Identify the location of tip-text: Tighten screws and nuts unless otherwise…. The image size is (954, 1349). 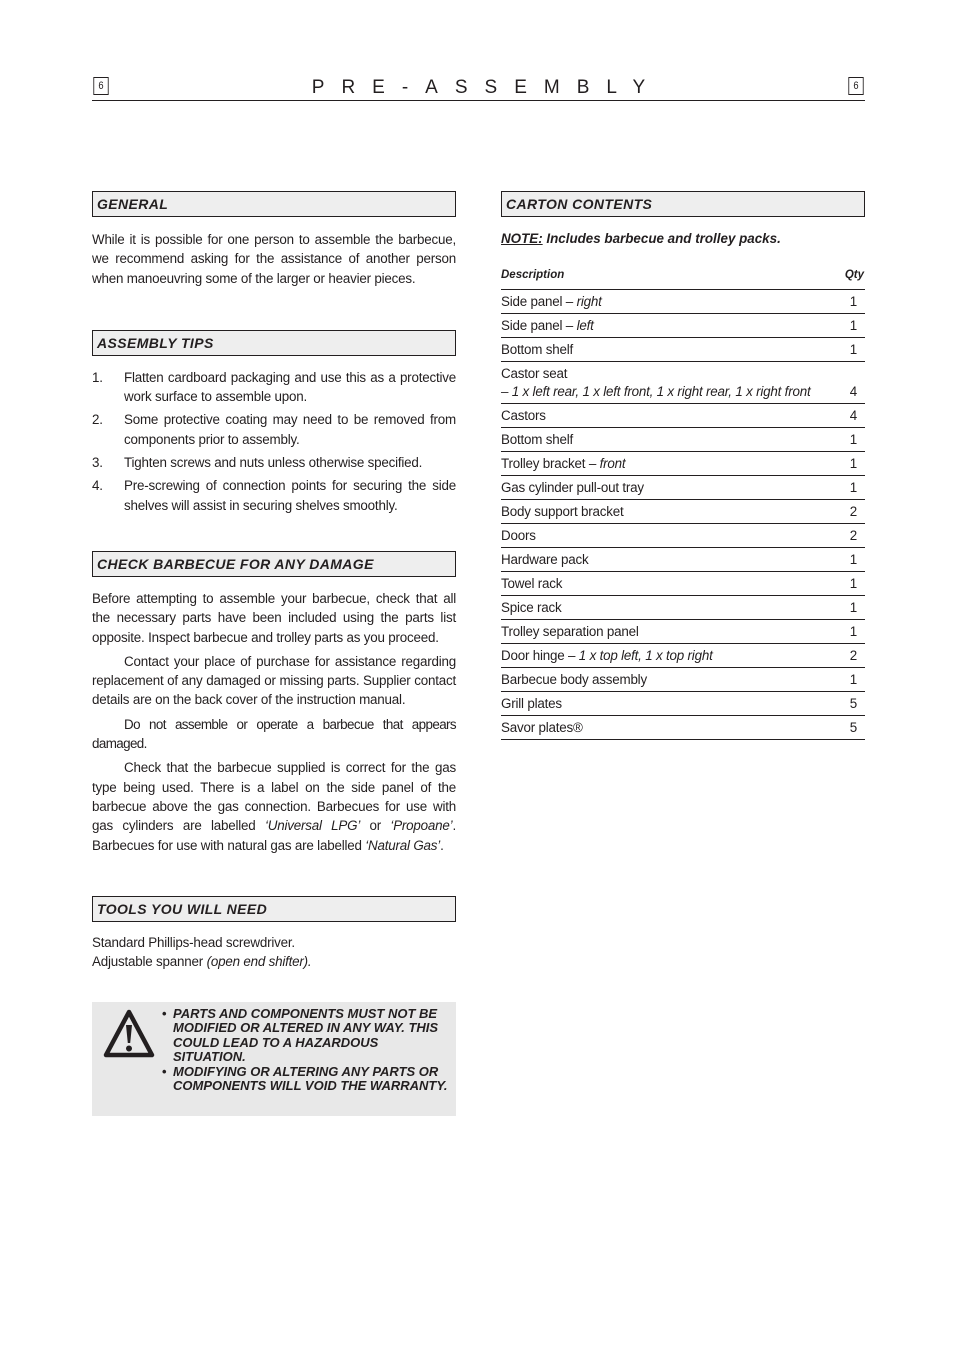
(273, 463).